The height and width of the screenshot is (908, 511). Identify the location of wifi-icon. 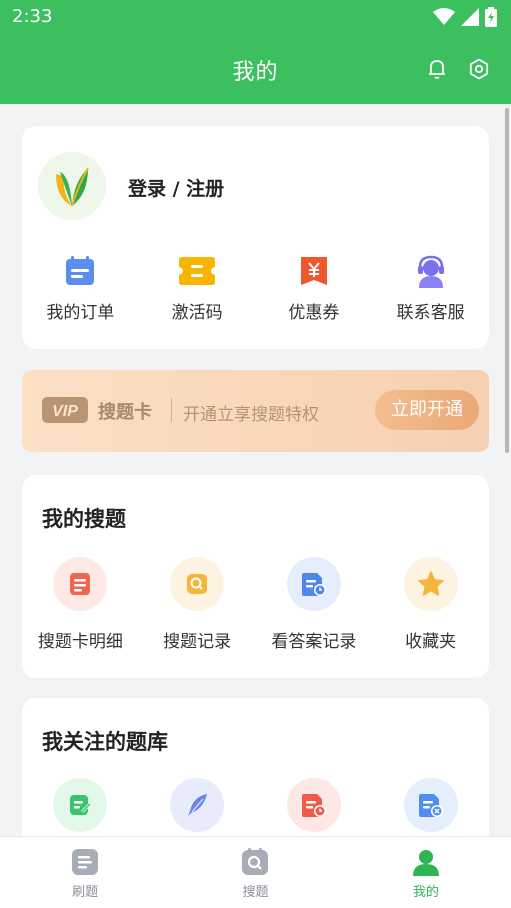
(444, 16).